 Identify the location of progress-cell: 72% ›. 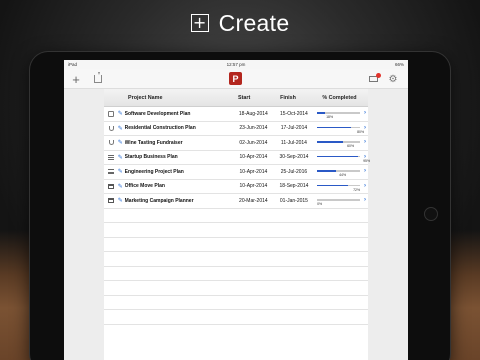
(341, 187).